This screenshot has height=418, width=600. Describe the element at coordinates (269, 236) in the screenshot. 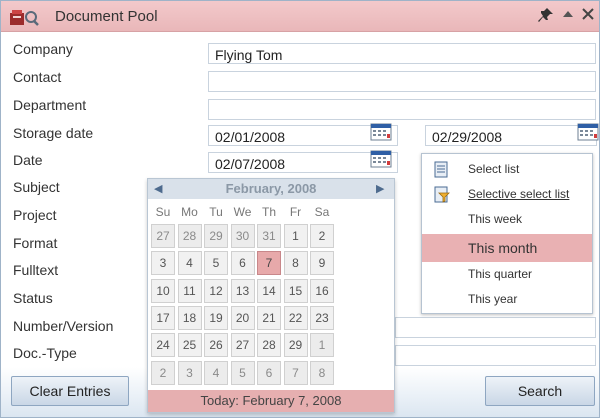

I see `calendar-day: 31` at that location.